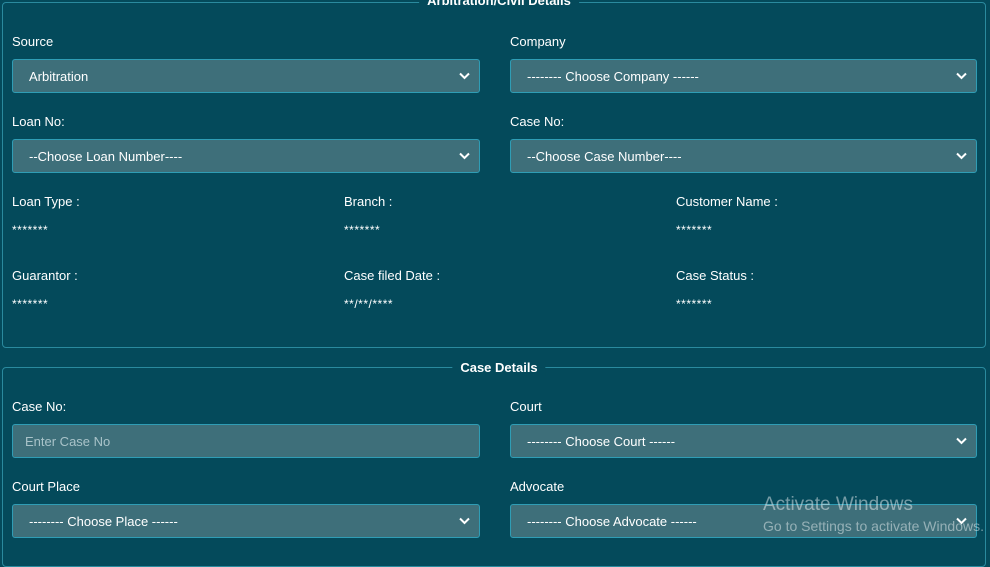 This screenshot has height=567, width=990. I want to click on branch-value: *******, so click(362, 230).